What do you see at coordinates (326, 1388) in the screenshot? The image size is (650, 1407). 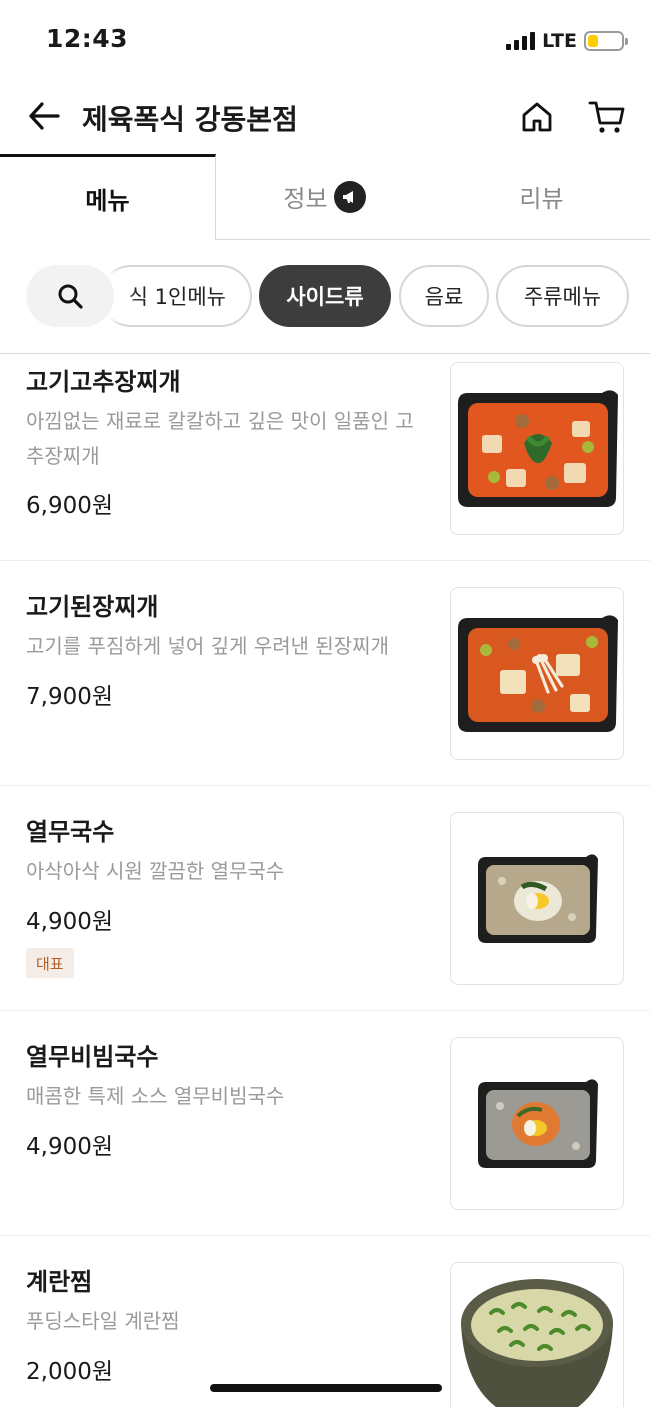 I see `home-indicator` at bounding box center [326, 1388].